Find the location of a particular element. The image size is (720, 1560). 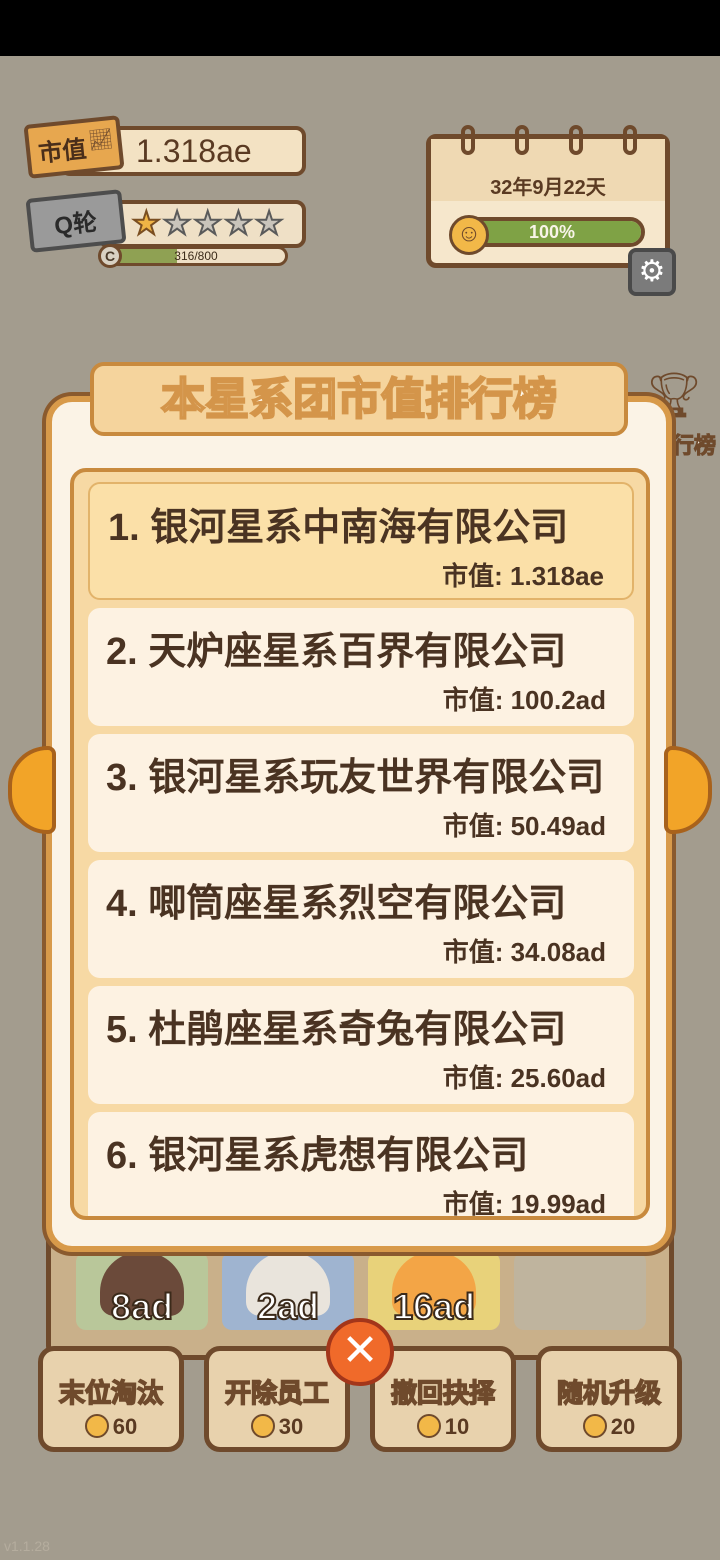

company-name: 1. 银河星系中南海有限公司 is located at coordinates (338, 528).